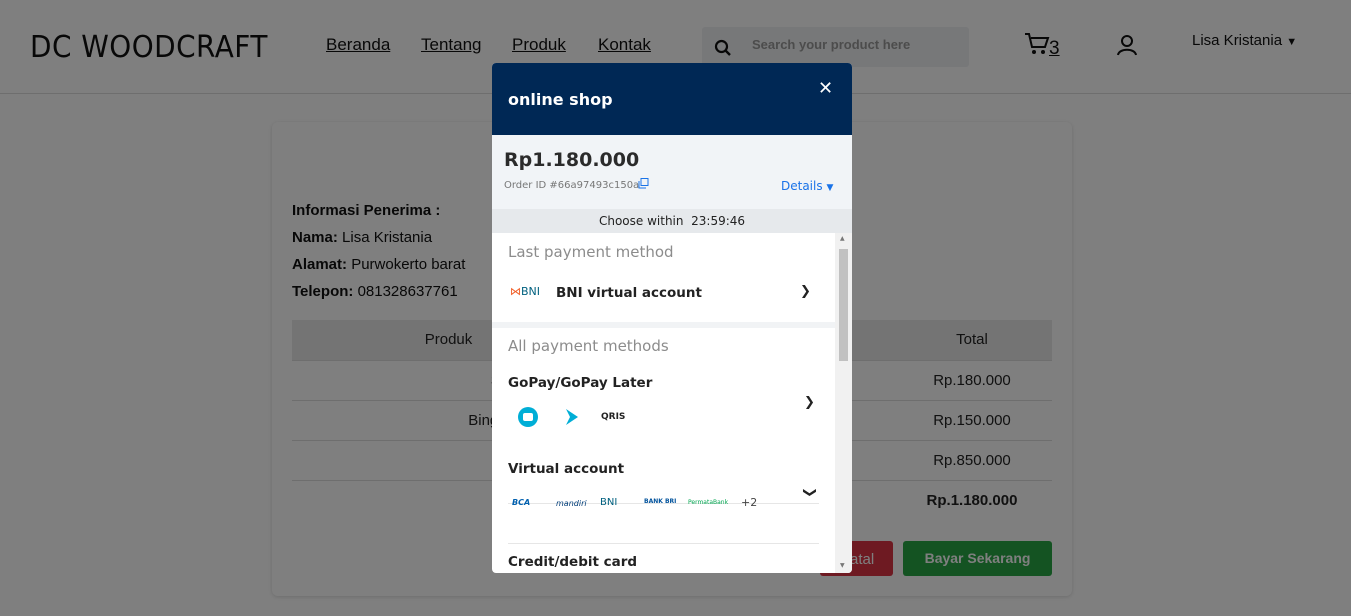 Image resolution: width=1351 pixels, height=616 pixels. I want to click on bca-logo: BCA, so click(521, 502).